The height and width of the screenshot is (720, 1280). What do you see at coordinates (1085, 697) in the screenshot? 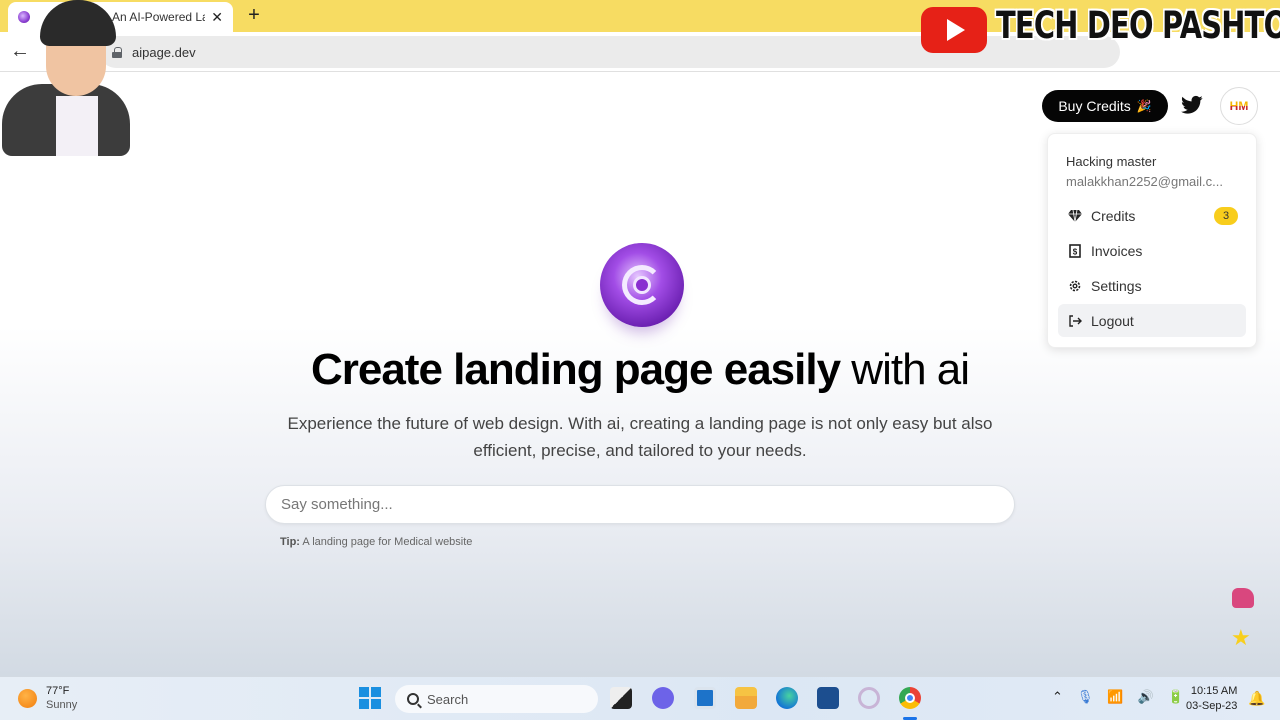
I see `microphone-icon: 🎙` at bounding box center [1085, 697].